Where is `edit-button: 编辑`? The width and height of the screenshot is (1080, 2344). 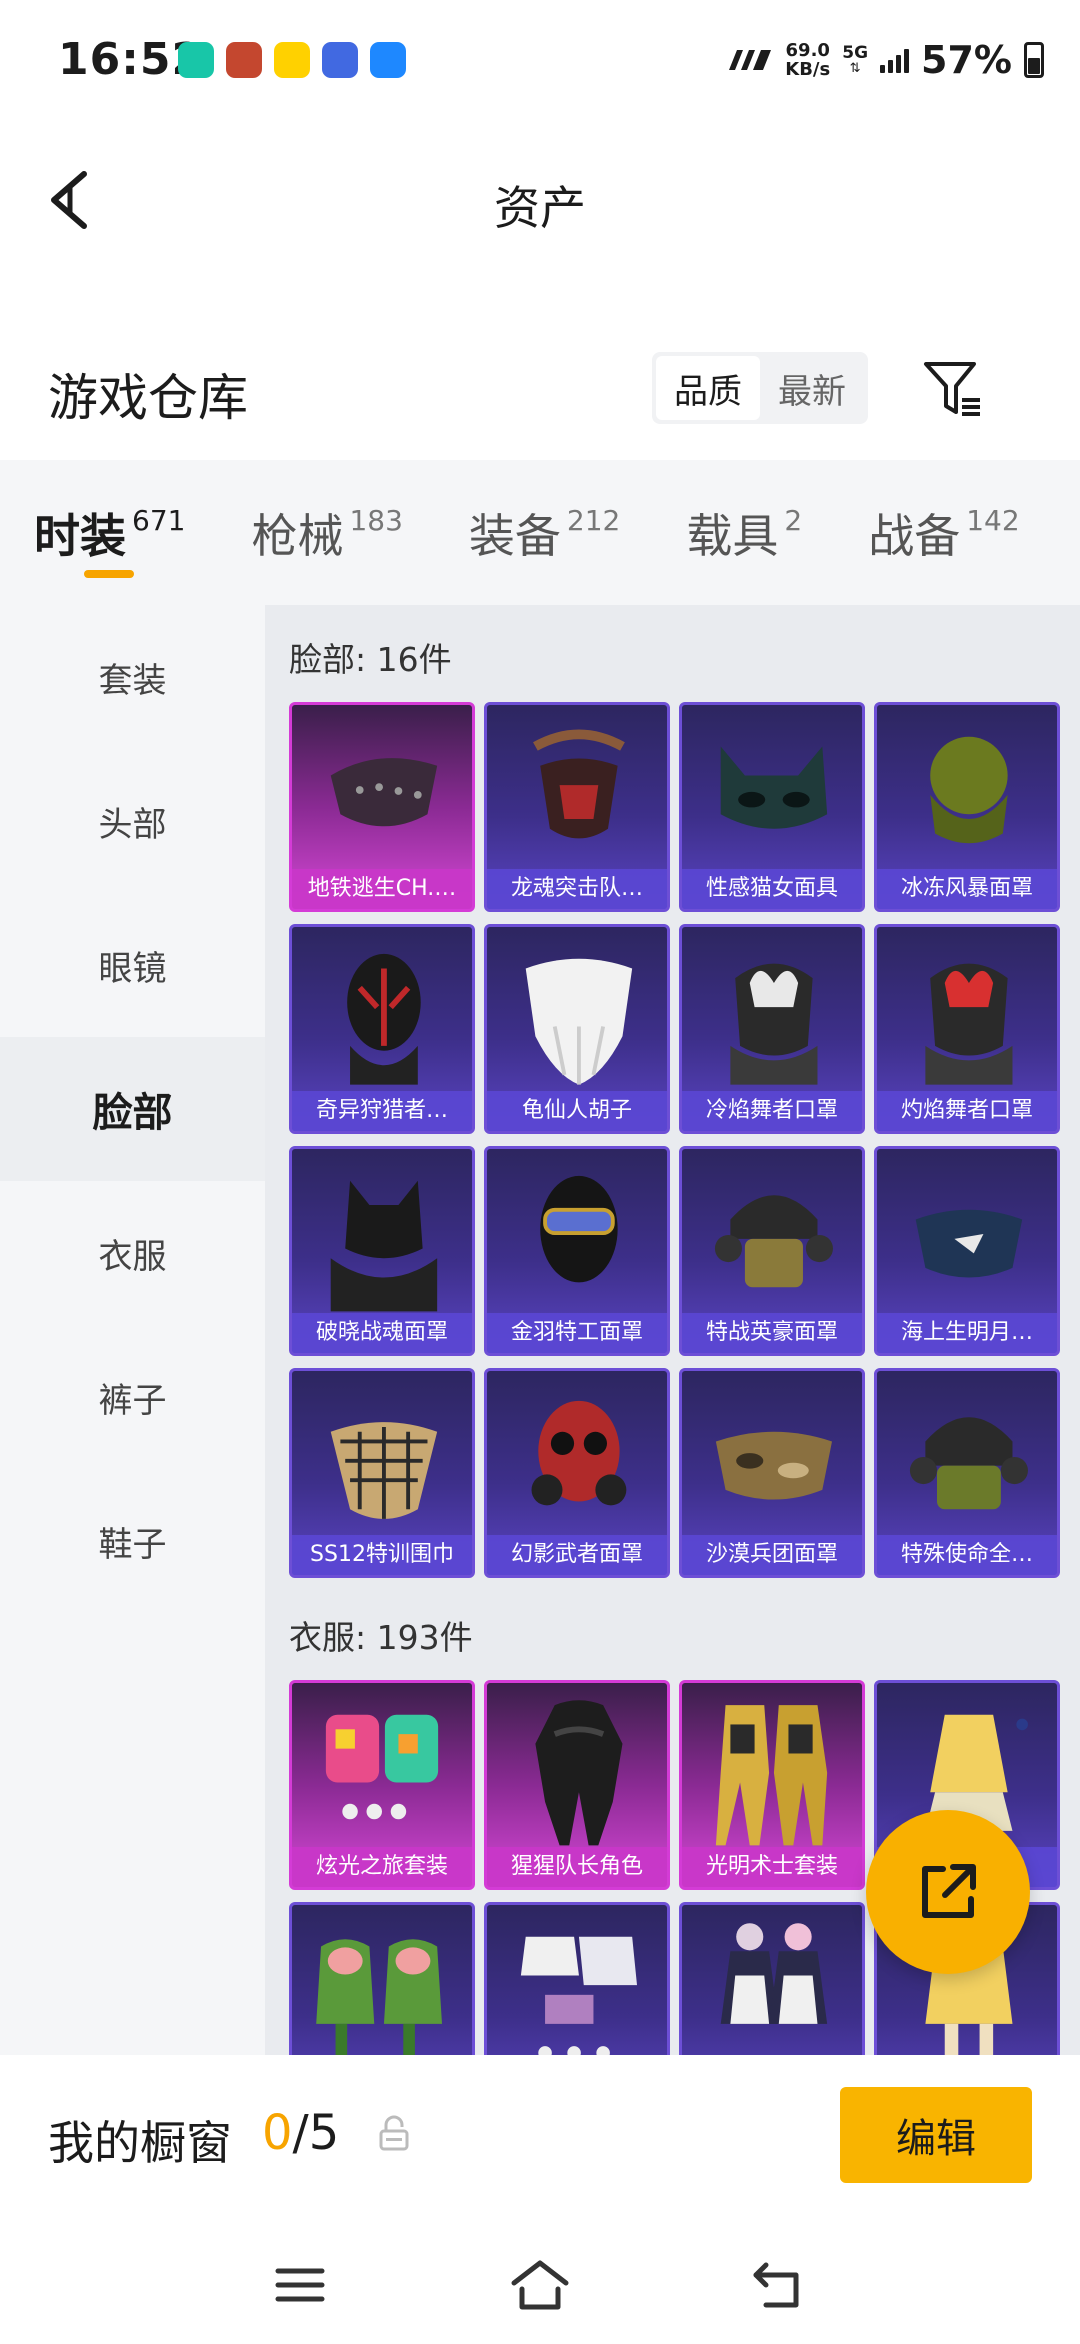
edit-button: 编辑 is located at coordinates (936, 2135).